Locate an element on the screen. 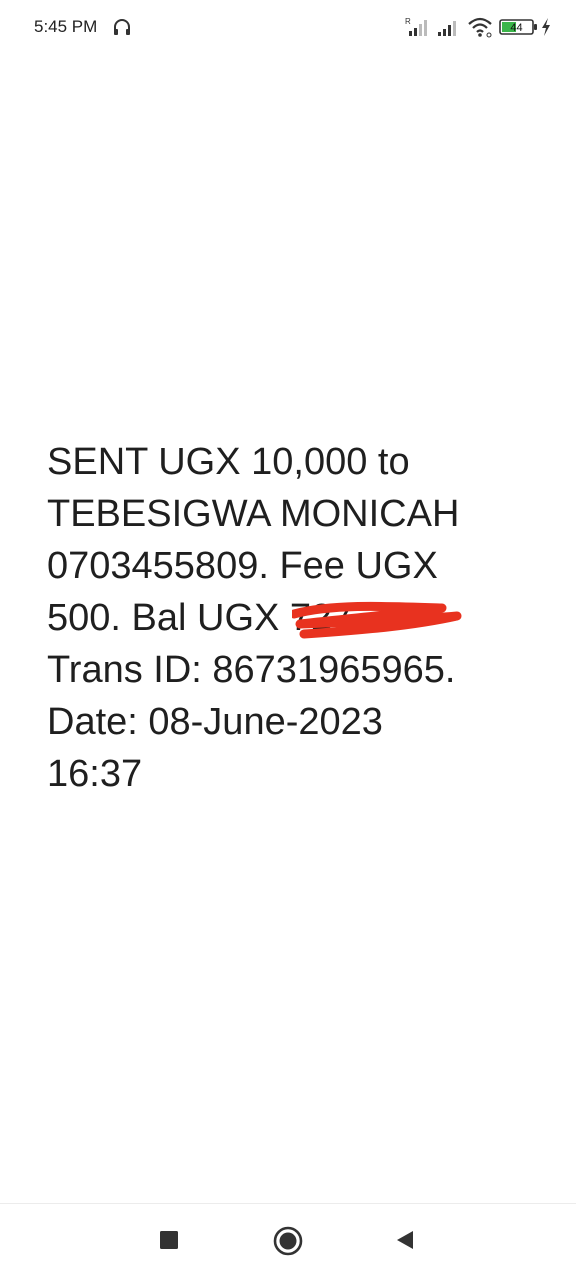  status-bar: 5:45 PM R 44 is located at coordinates (288, 28).